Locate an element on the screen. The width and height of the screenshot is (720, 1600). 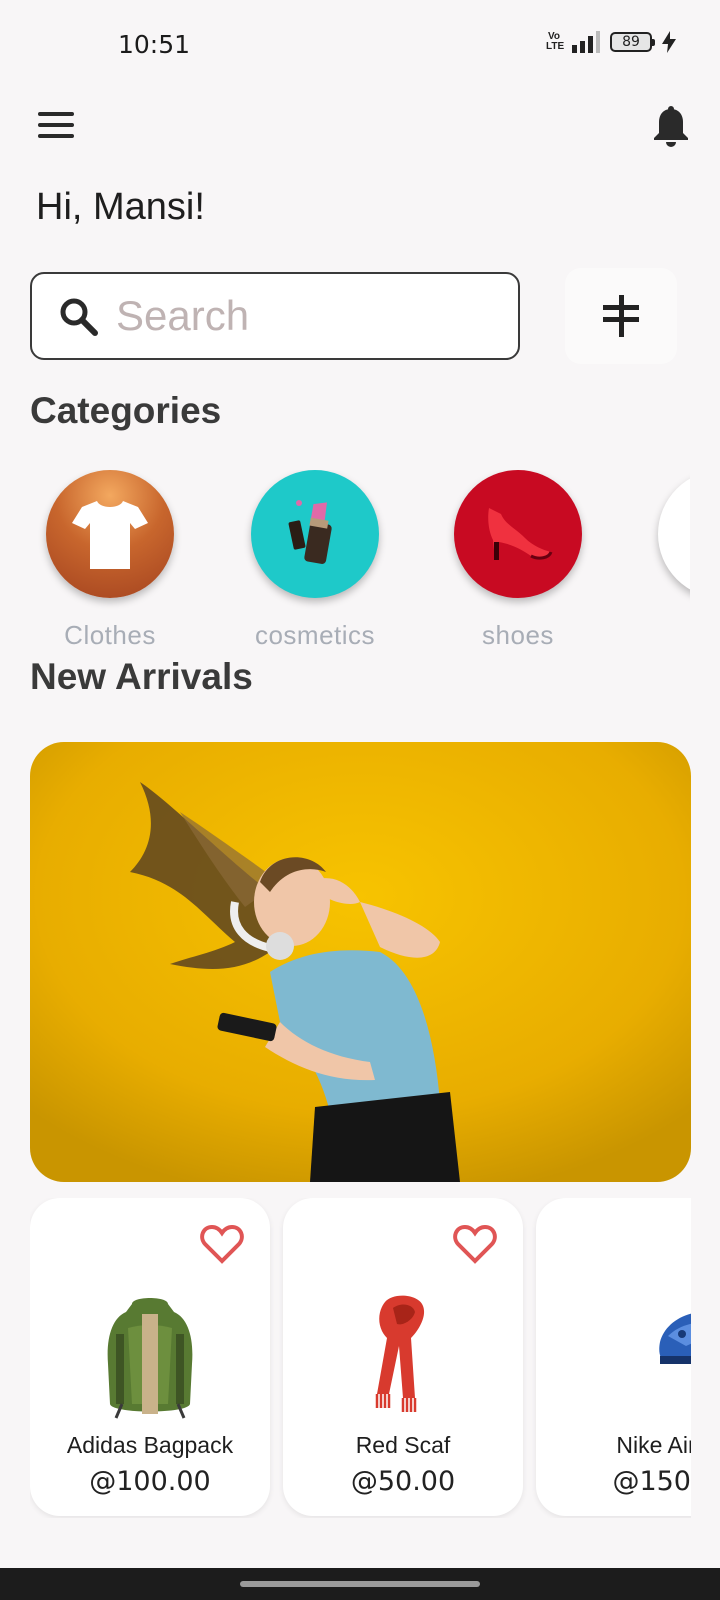
sneaker-icon is located at coordinates (675, 1338).